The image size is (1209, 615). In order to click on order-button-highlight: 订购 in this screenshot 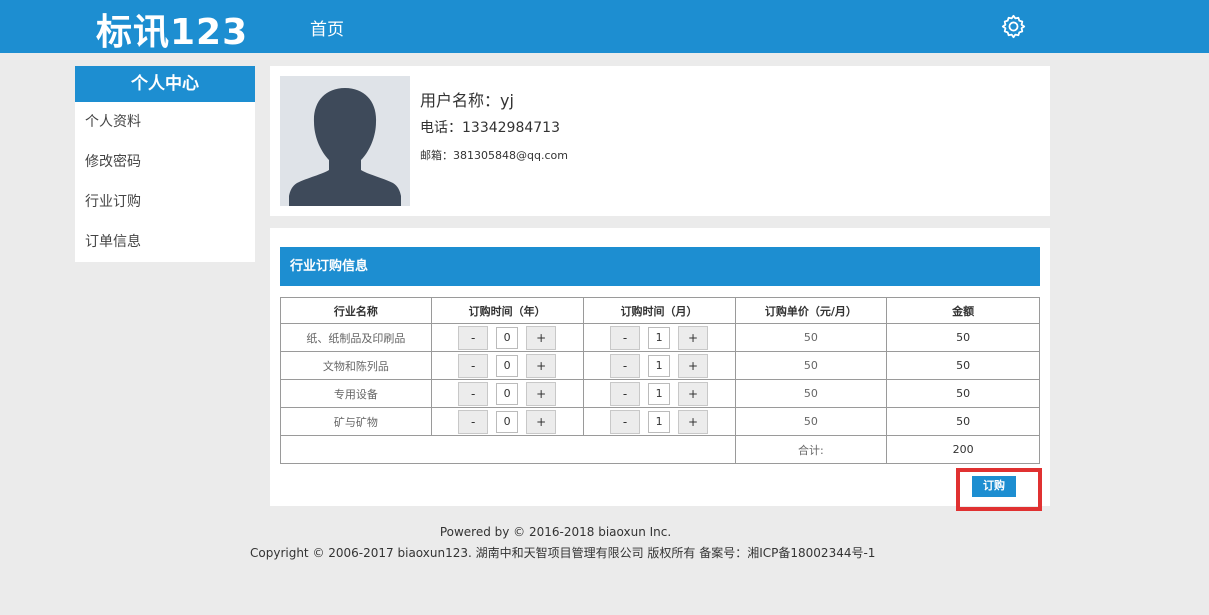, I will do `click(999, 489)`.